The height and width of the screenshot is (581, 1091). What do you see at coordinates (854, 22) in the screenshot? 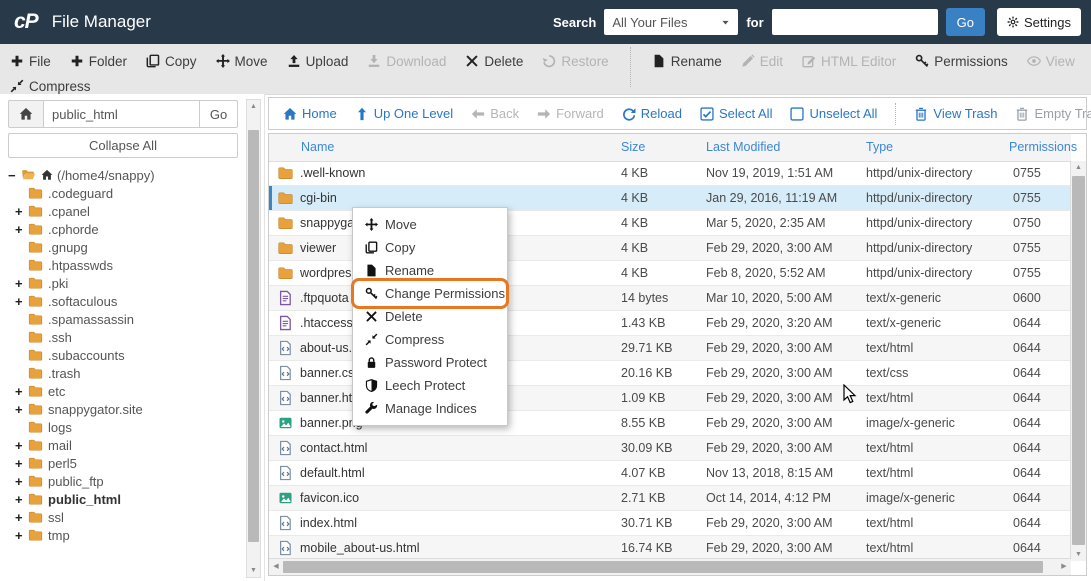
I see `search-input` at bounding box center [854, 22].